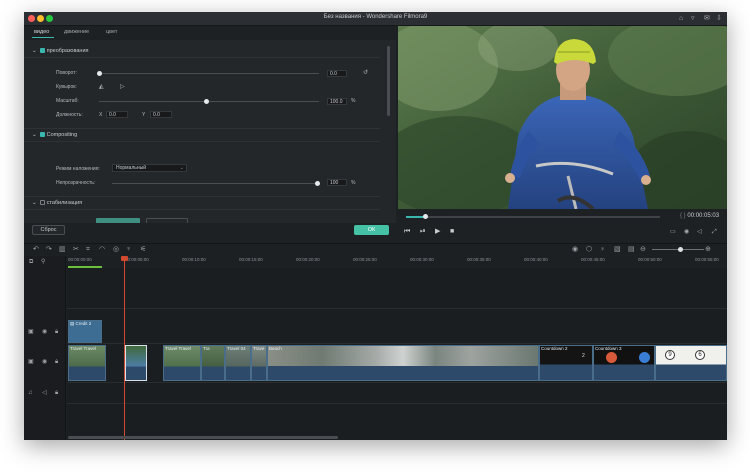 This screenshot has width=750, height=474. I want to click on track-type-icon: ▣, so click(31, 362).